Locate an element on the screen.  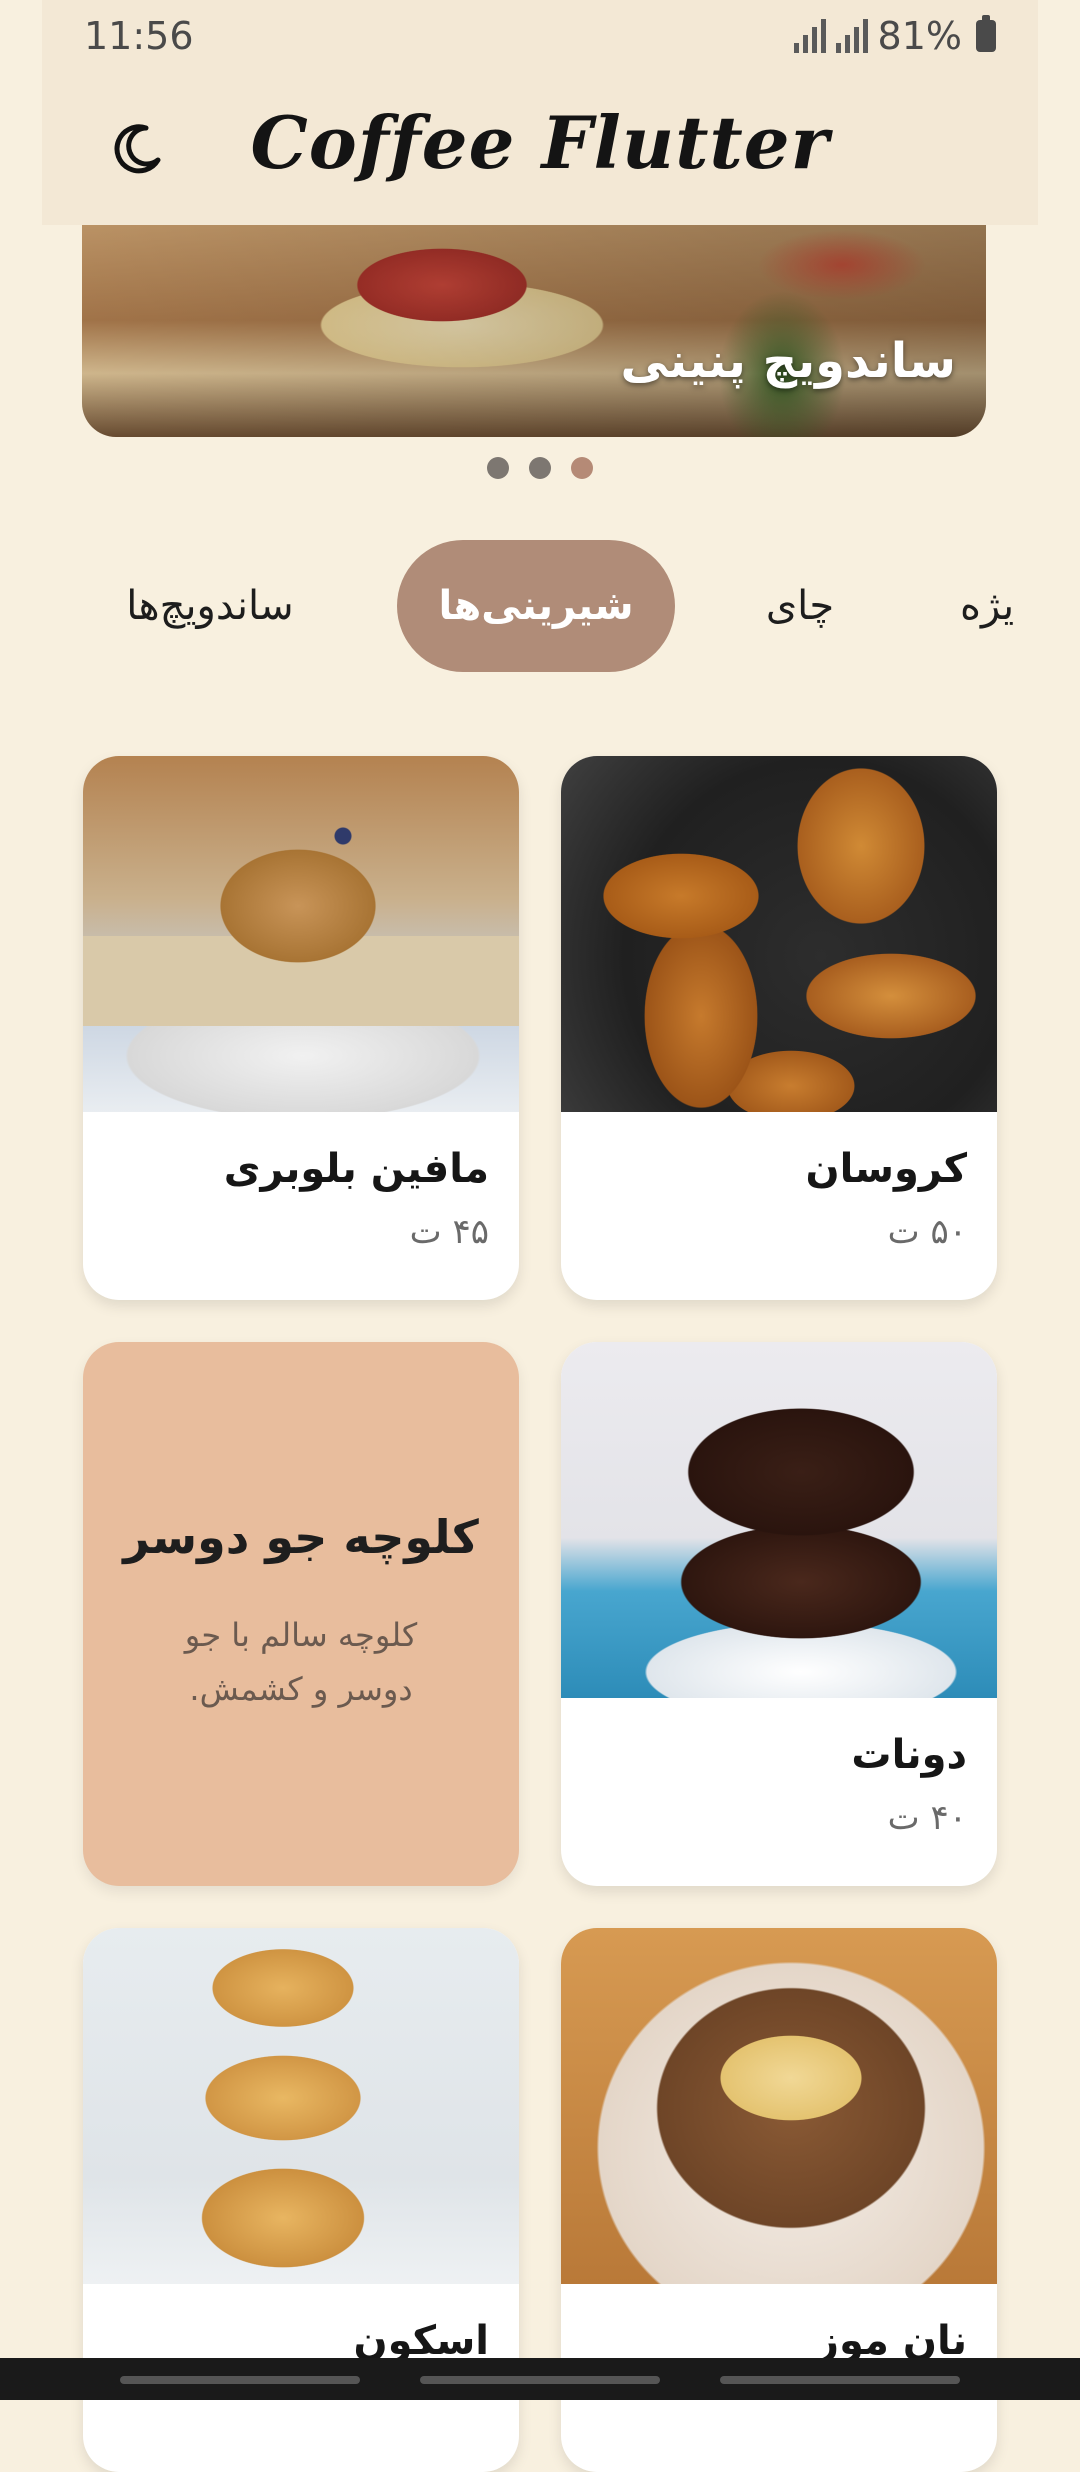
app-bar: Coffee Flutter is located at coordinates (540, 152).